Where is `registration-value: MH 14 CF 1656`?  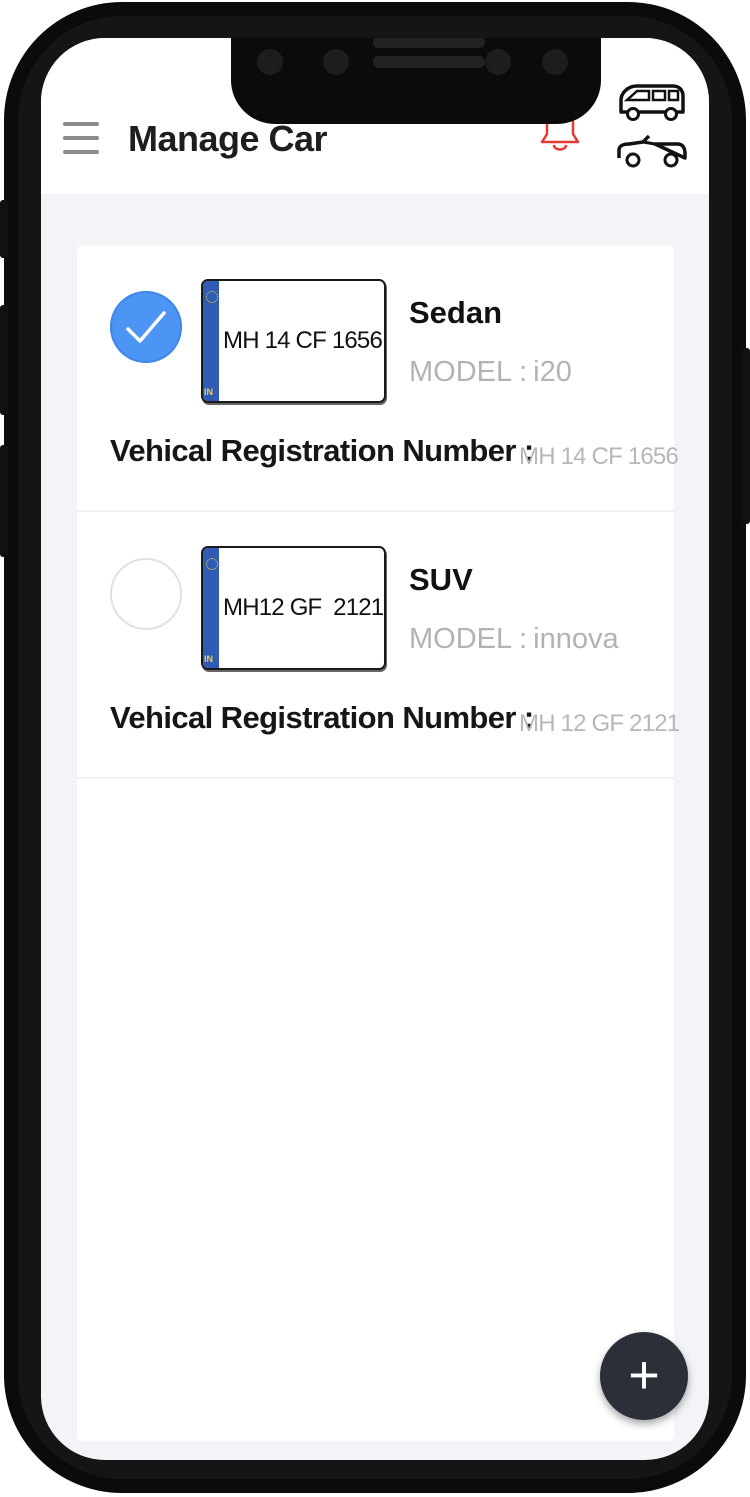 registration-value: MH 14 CF 1656 is located at coordinates (599, 456).